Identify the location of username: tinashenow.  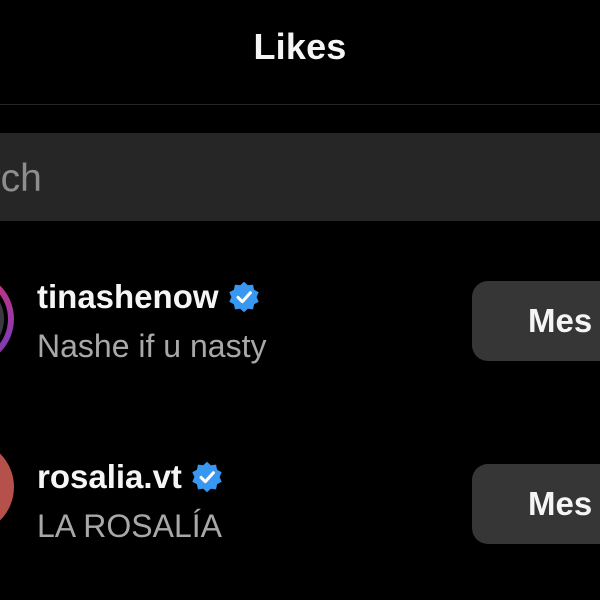
(128, 297).